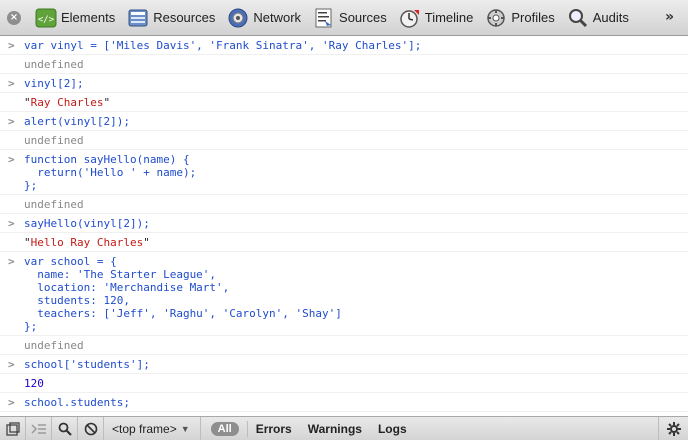 The width and height of the screenshot is (688, 440). What do you see at coordinates (88, 17) in the screenshot?
I see `tab-elements-label: Elements` at bounding box center [88, 17].